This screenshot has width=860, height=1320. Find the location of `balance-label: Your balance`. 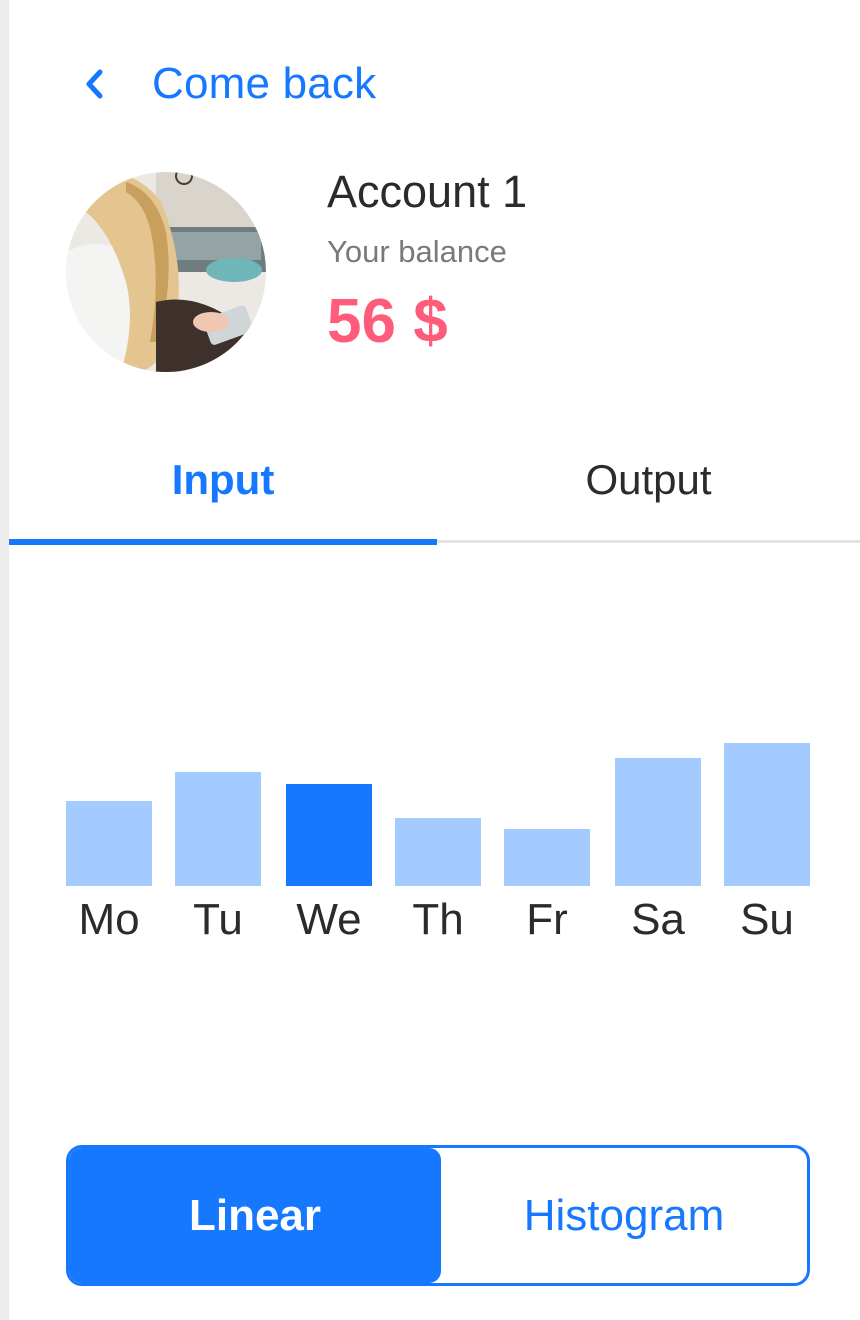

balance-label: Your balance is located at coordinates (417, 251).